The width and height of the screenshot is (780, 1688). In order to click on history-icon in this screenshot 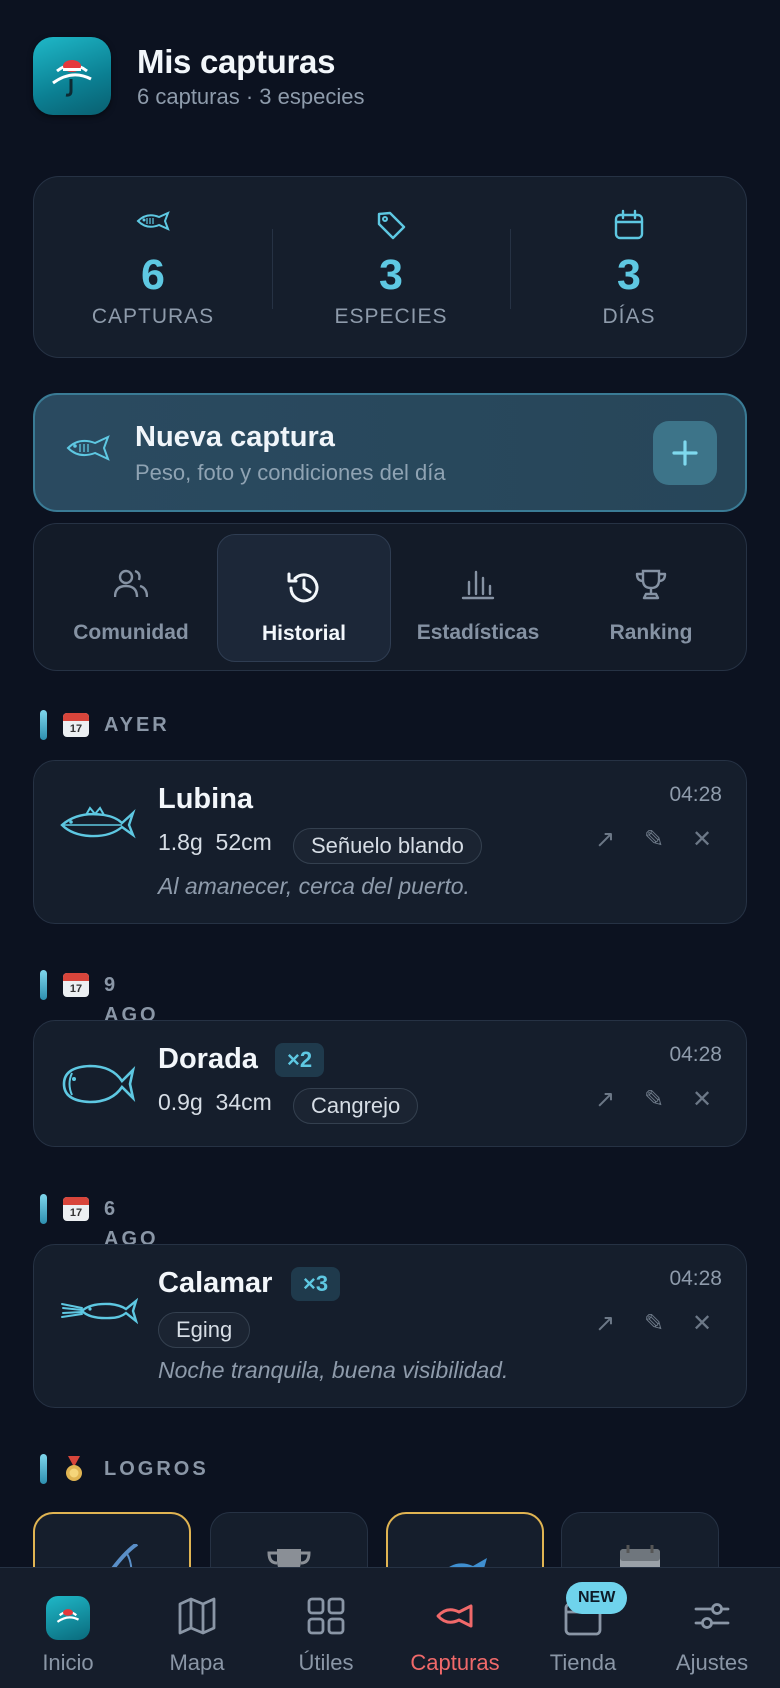, I will do `click(304, 588)`.